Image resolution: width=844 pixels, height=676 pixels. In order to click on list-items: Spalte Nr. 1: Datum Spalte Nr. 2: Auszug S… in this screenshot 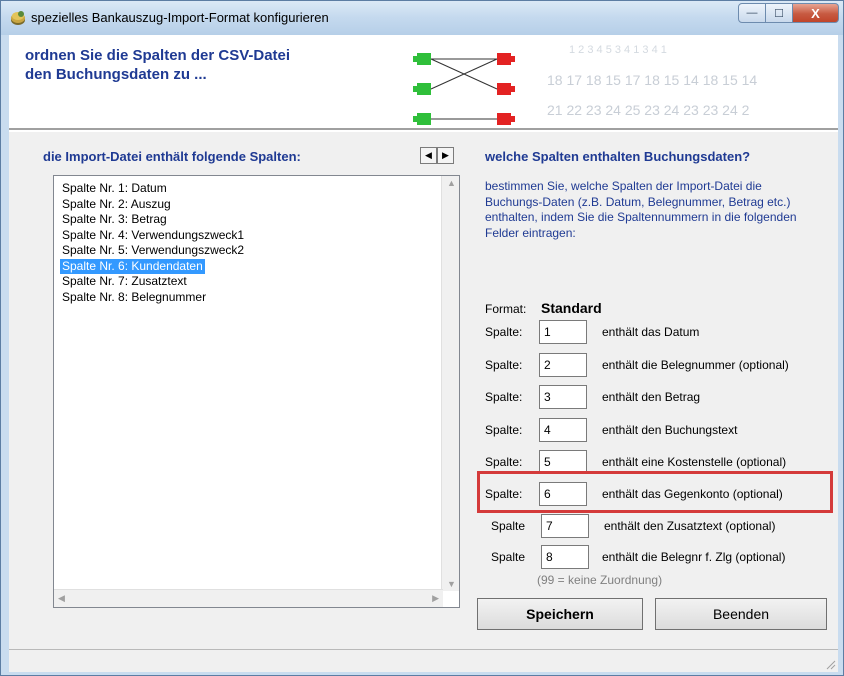, I will do `click(153, 243)`.